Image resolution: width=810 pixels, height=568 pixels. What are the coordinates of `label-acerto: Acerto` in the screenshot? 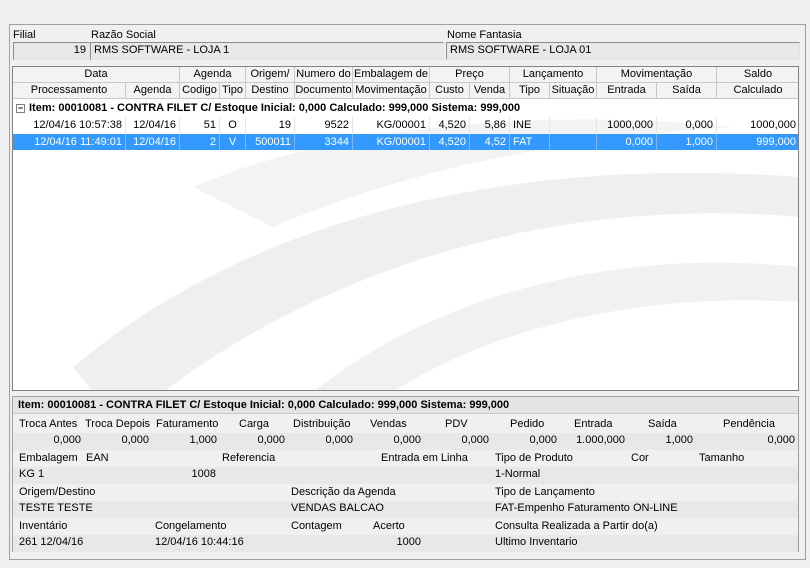 It's located at (389, 526).